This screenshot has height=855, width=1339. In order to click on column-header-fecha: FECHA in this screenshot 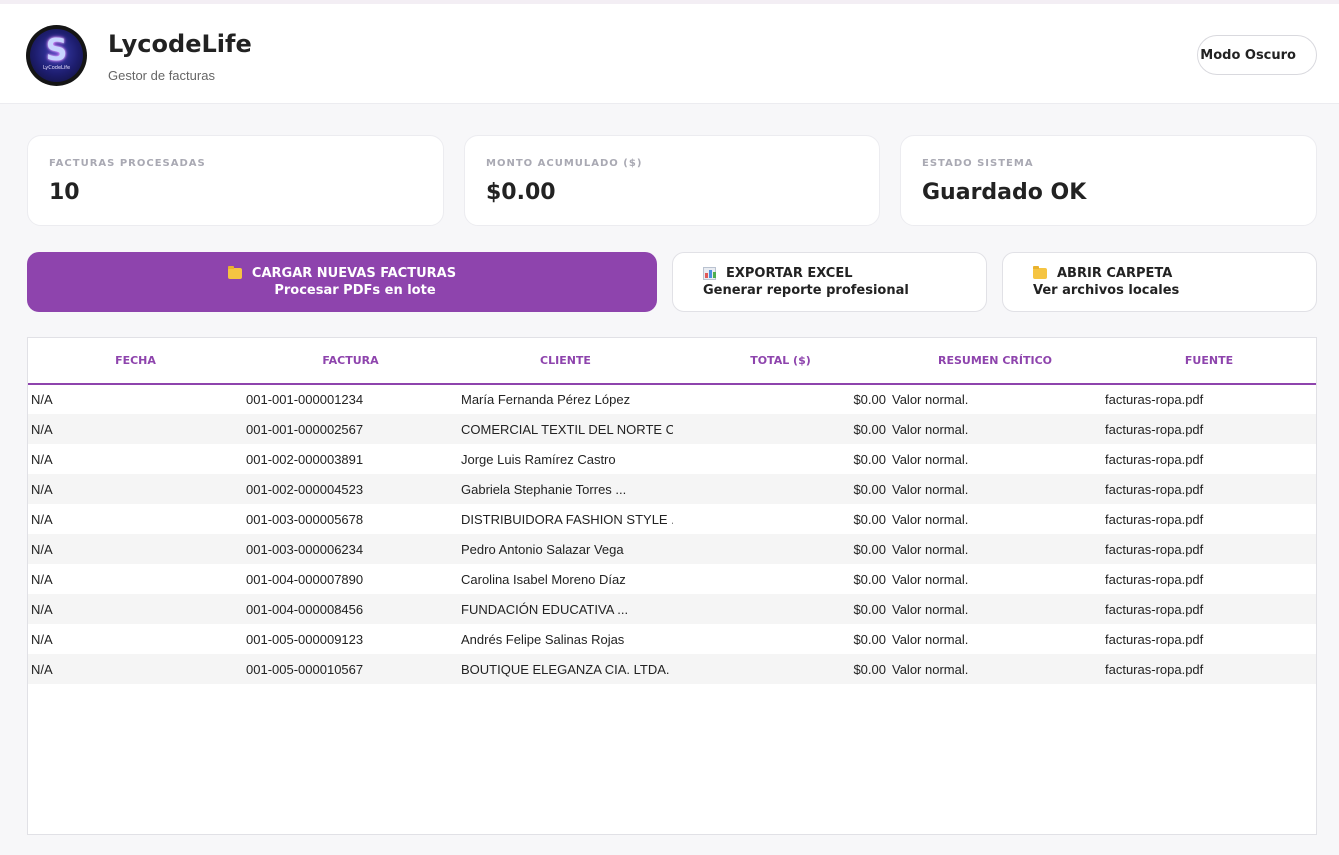, I will do `click(135, 361)`.